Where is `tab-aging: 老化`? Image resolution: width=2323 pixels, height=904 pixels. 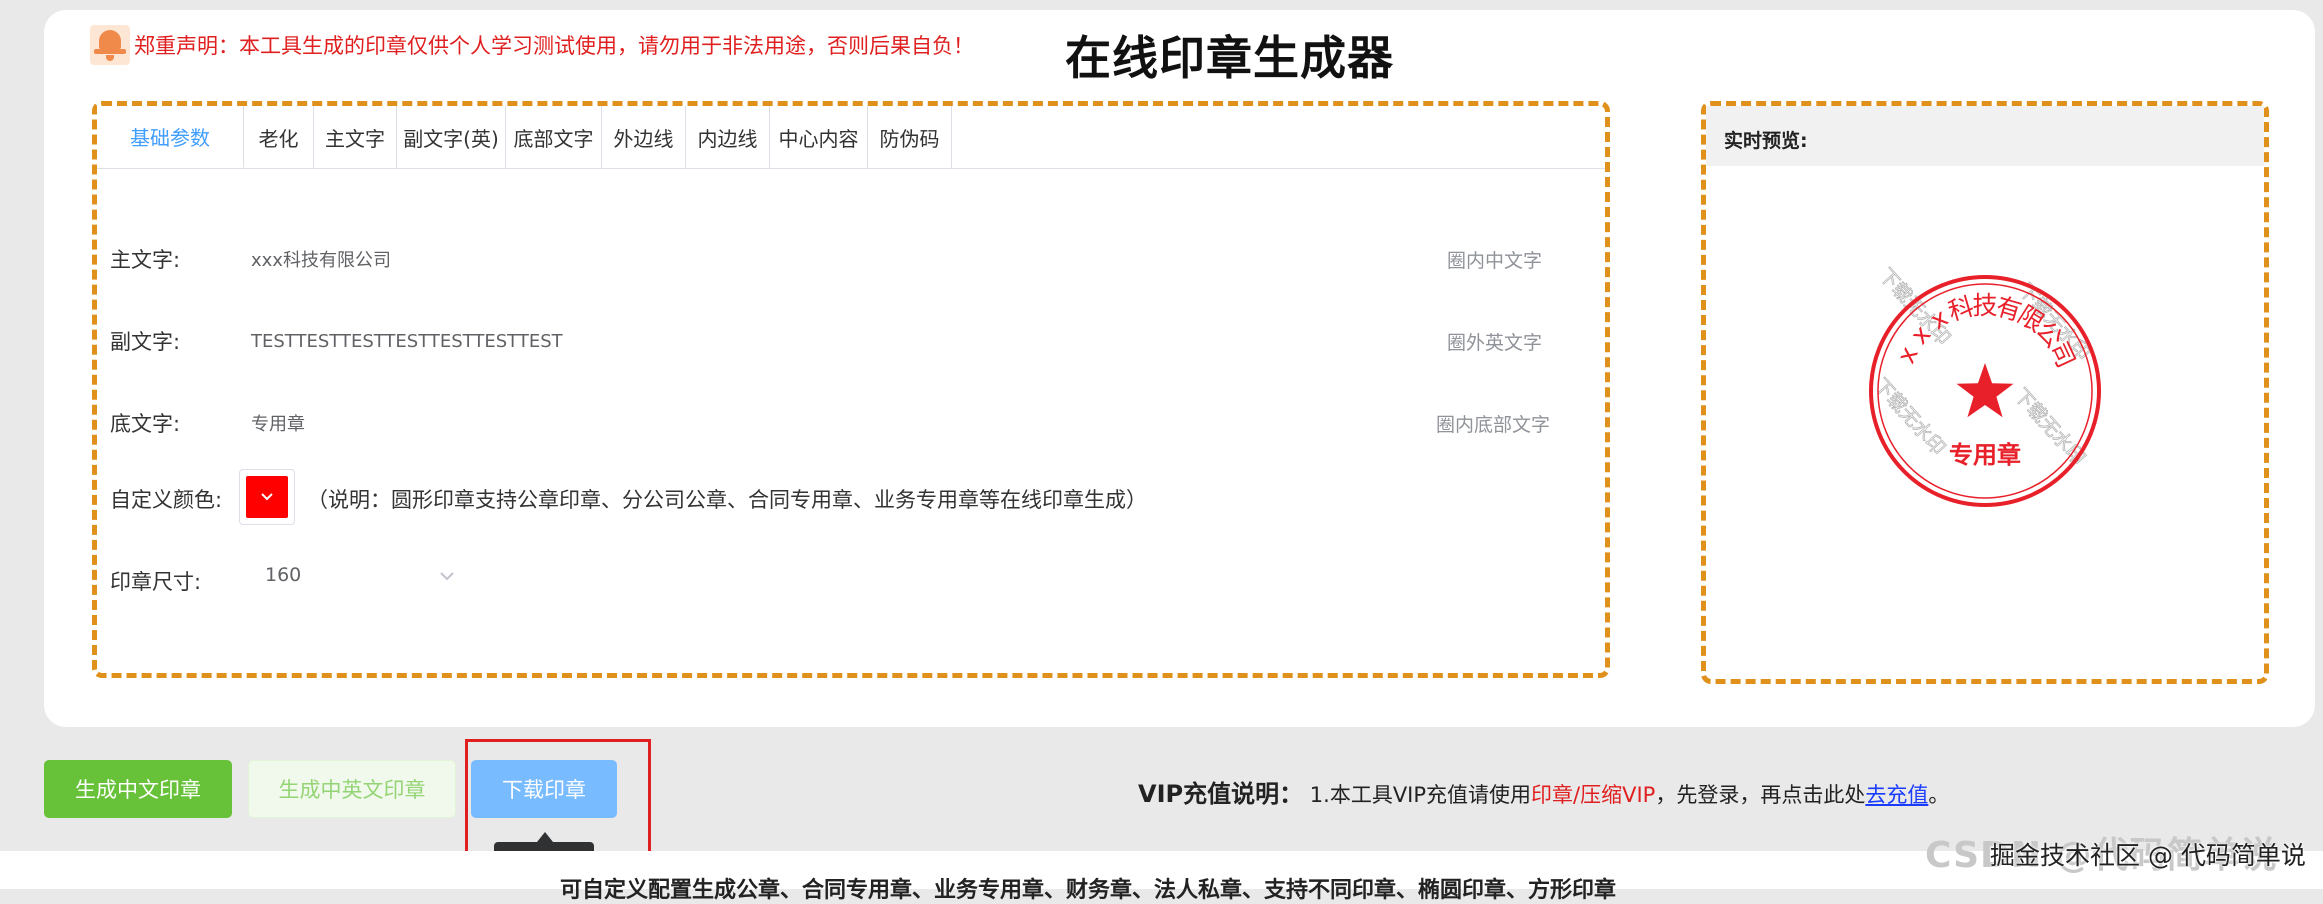
tab-aging: 老化 is located at coordinates (279, 137).